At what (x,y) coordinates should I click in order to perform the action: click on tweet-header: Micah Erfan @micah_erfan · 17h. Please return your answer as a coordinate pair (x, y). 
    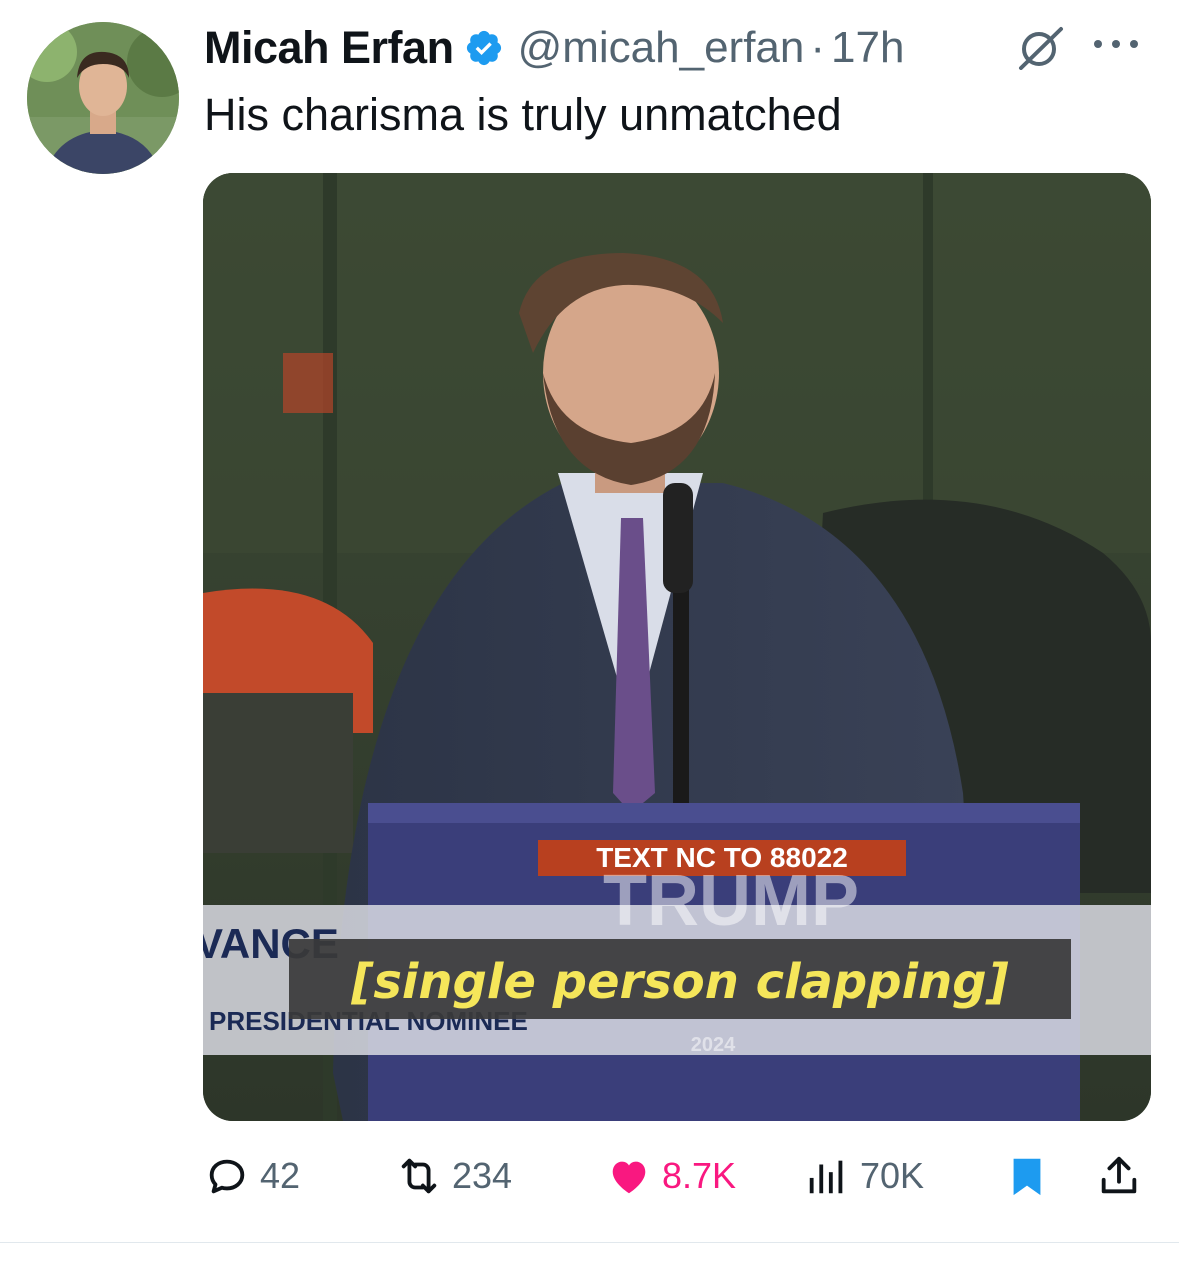
    Looking at the image, I should click on (554, 48).